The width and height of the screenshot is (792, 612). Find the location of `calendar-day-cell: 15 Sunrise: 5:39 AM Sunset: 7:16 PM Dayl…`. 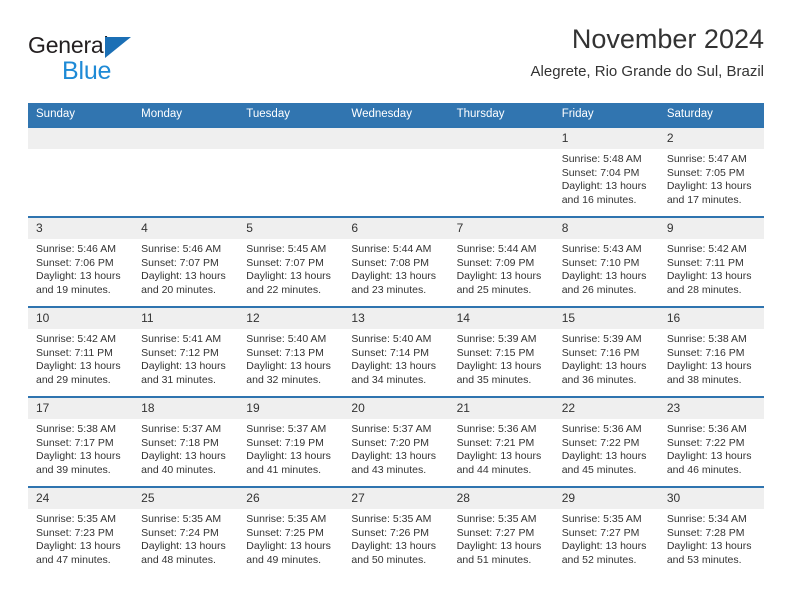

calendar-day-cell: 15 Sunrise: 5:39 AM Sunset: 7:16 PM Dayl… is located at coordinates (606, 351).